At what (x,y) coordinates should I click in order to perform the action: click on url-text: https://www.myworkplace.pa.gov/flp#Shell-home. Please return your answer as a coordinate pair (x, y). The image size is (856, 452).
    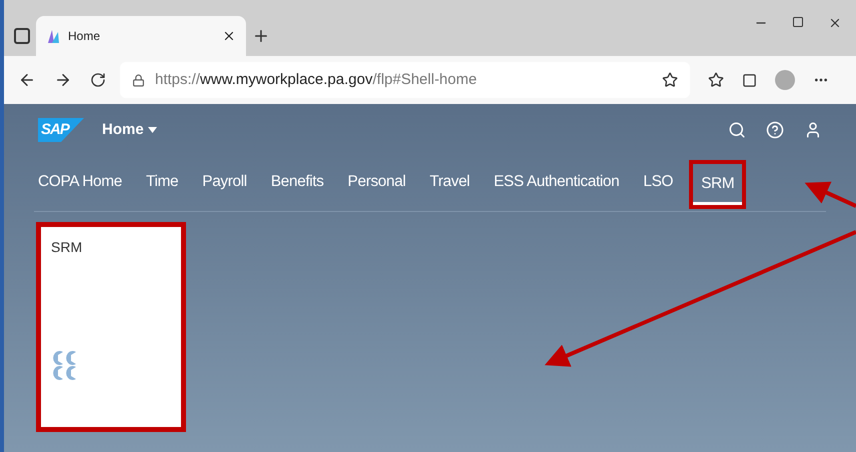
    Looking at the image, I should click on (316, 80).